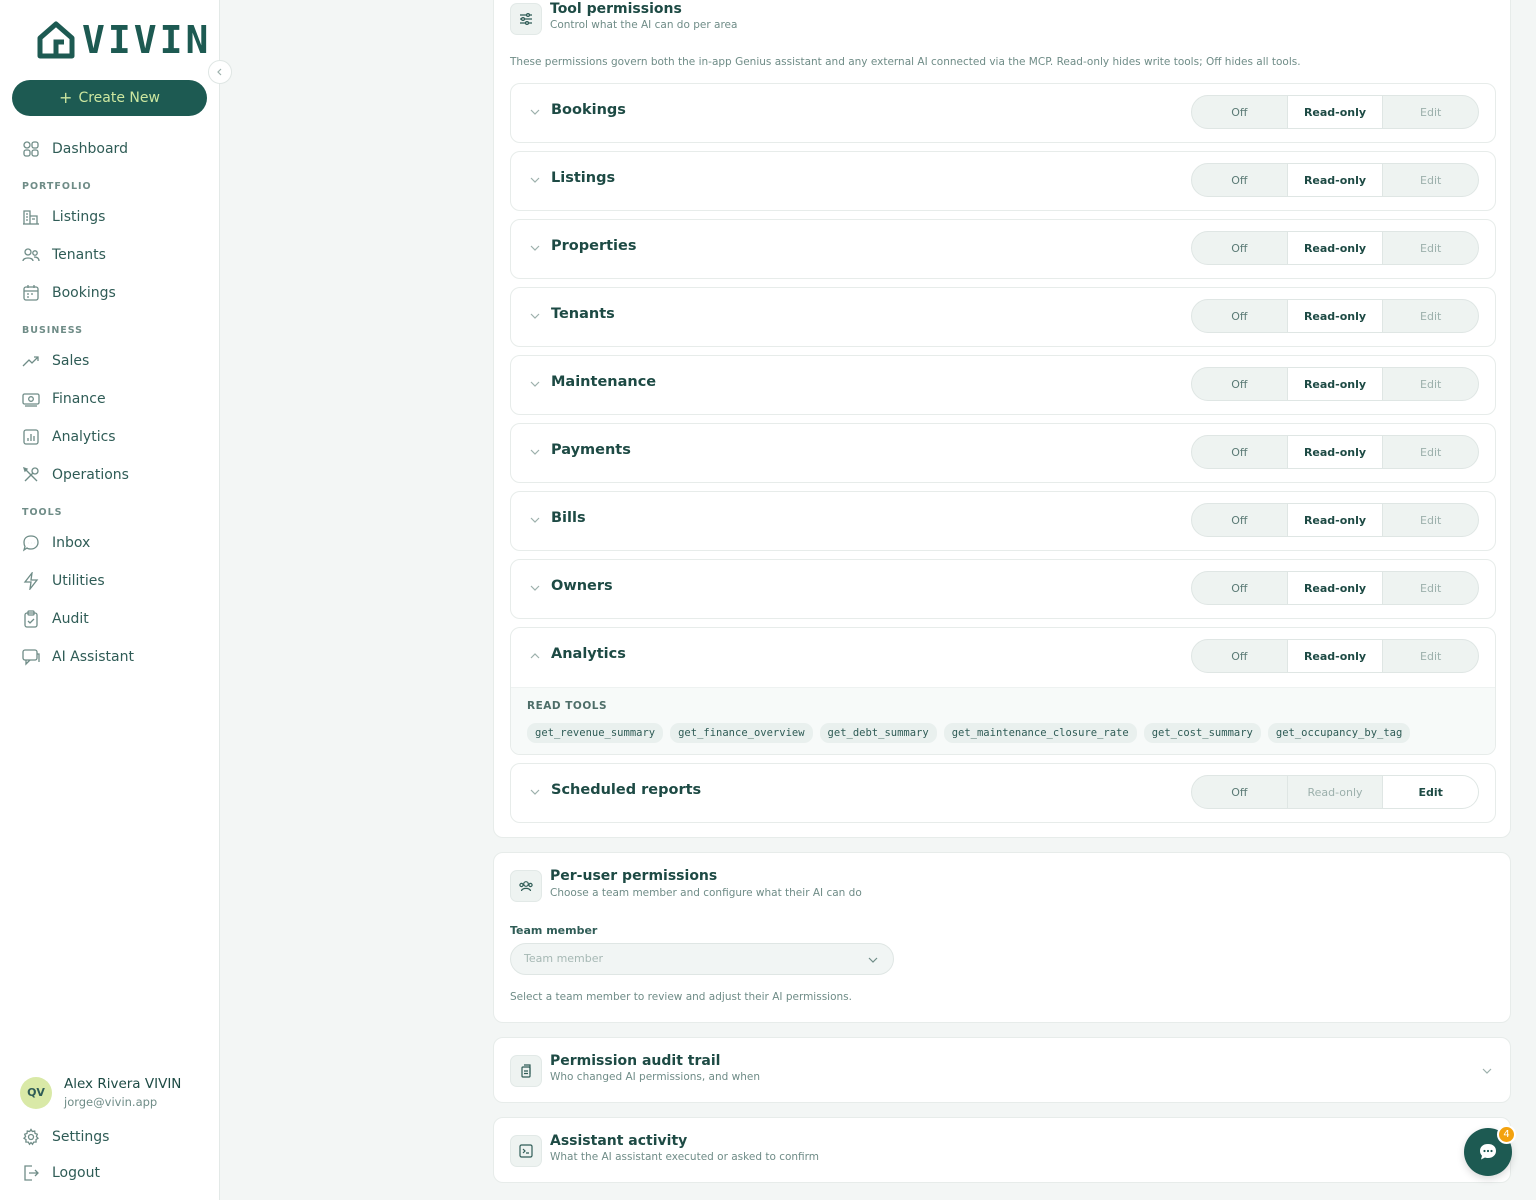 The image size is (1536, 1200). I want to click on logo: VIVIN, so click(123, 40).